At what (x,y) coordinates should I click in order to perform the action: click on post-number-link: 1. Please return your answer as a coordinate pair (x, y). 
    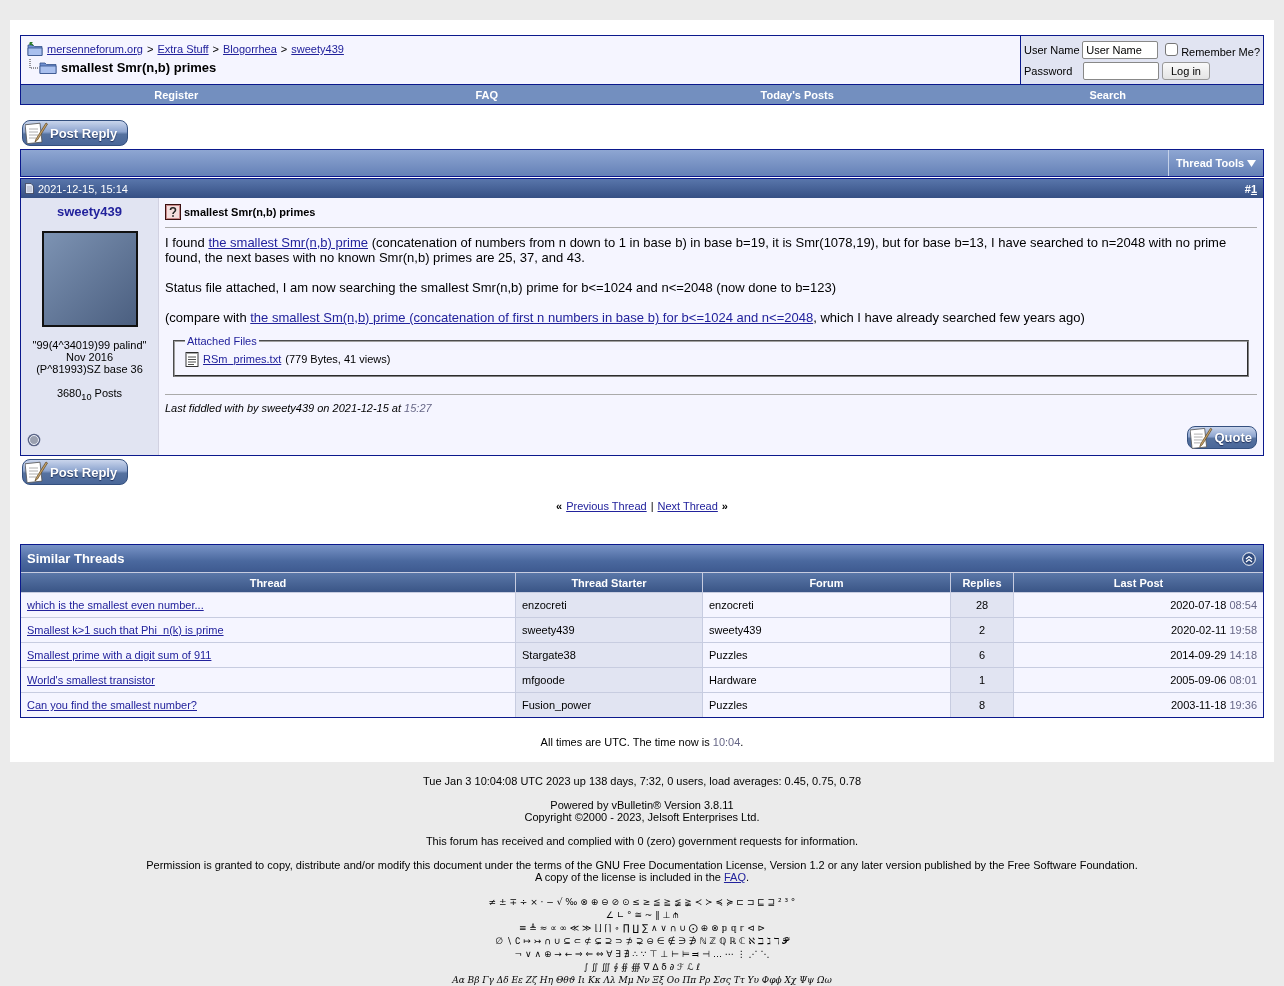
    Looking at the image, I should click on (1253, 188).